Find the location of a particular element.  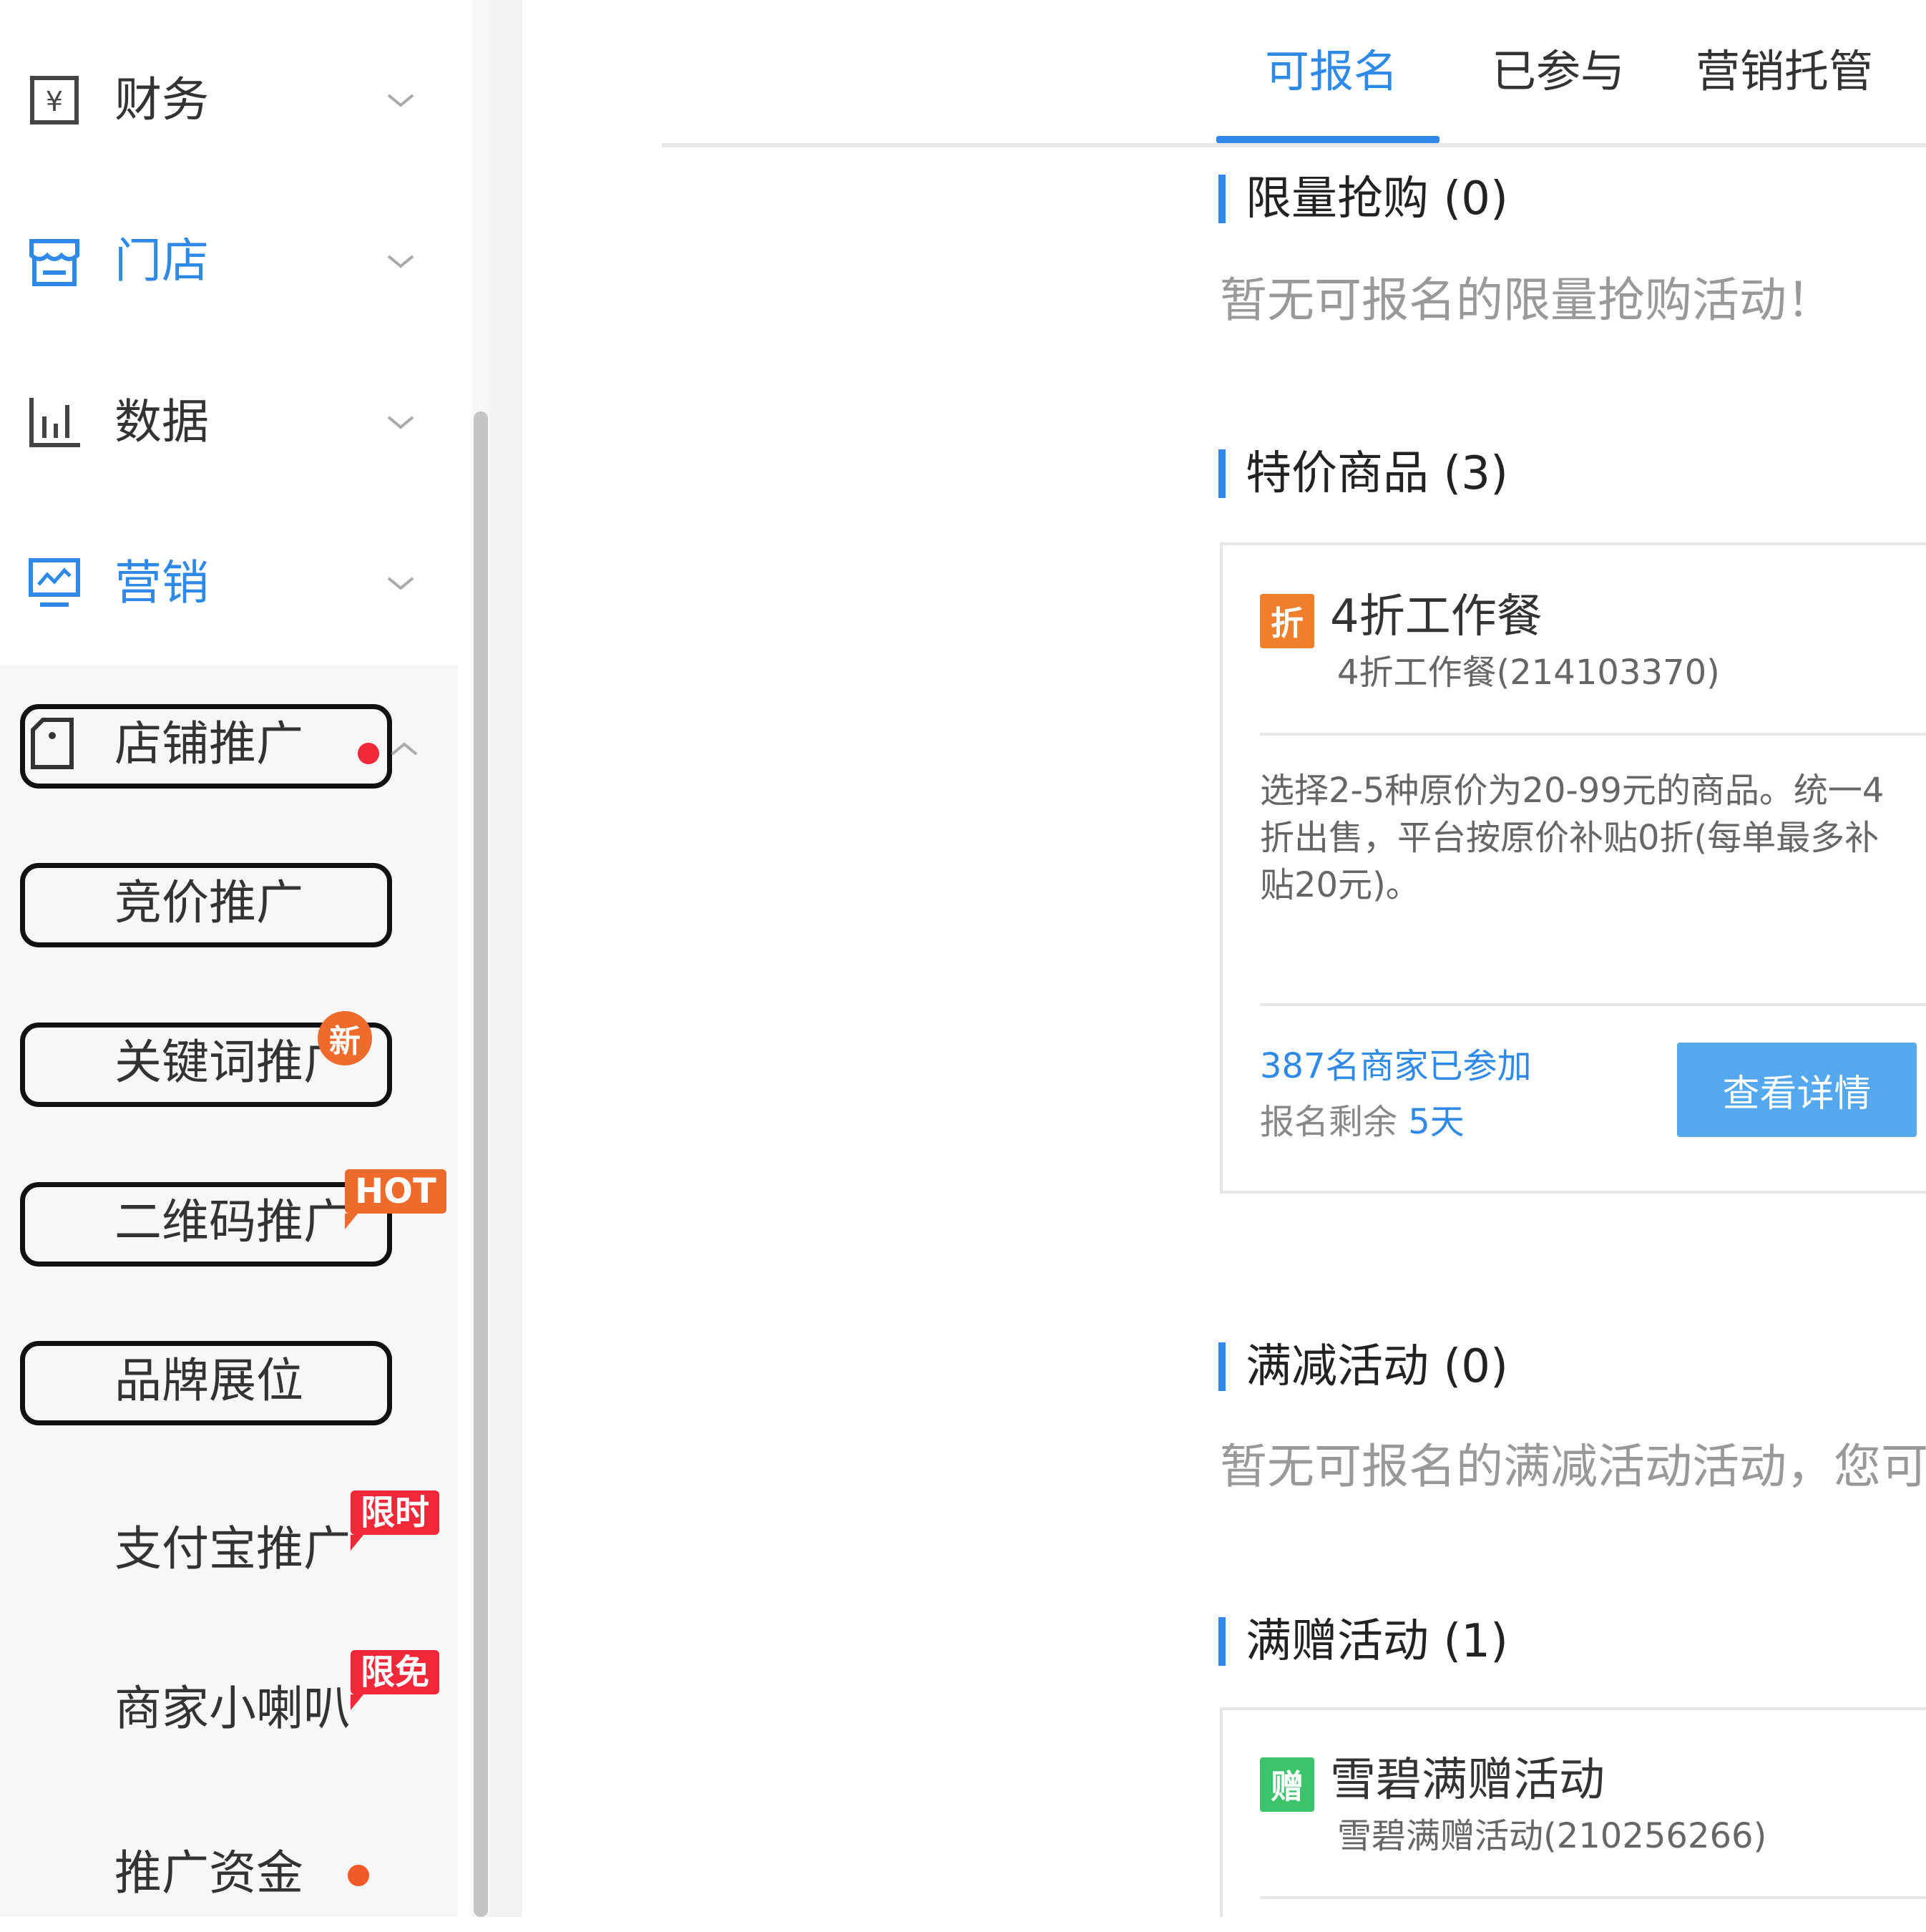

submenu-label: 推广资金 is located at coordinates (209, 1873).